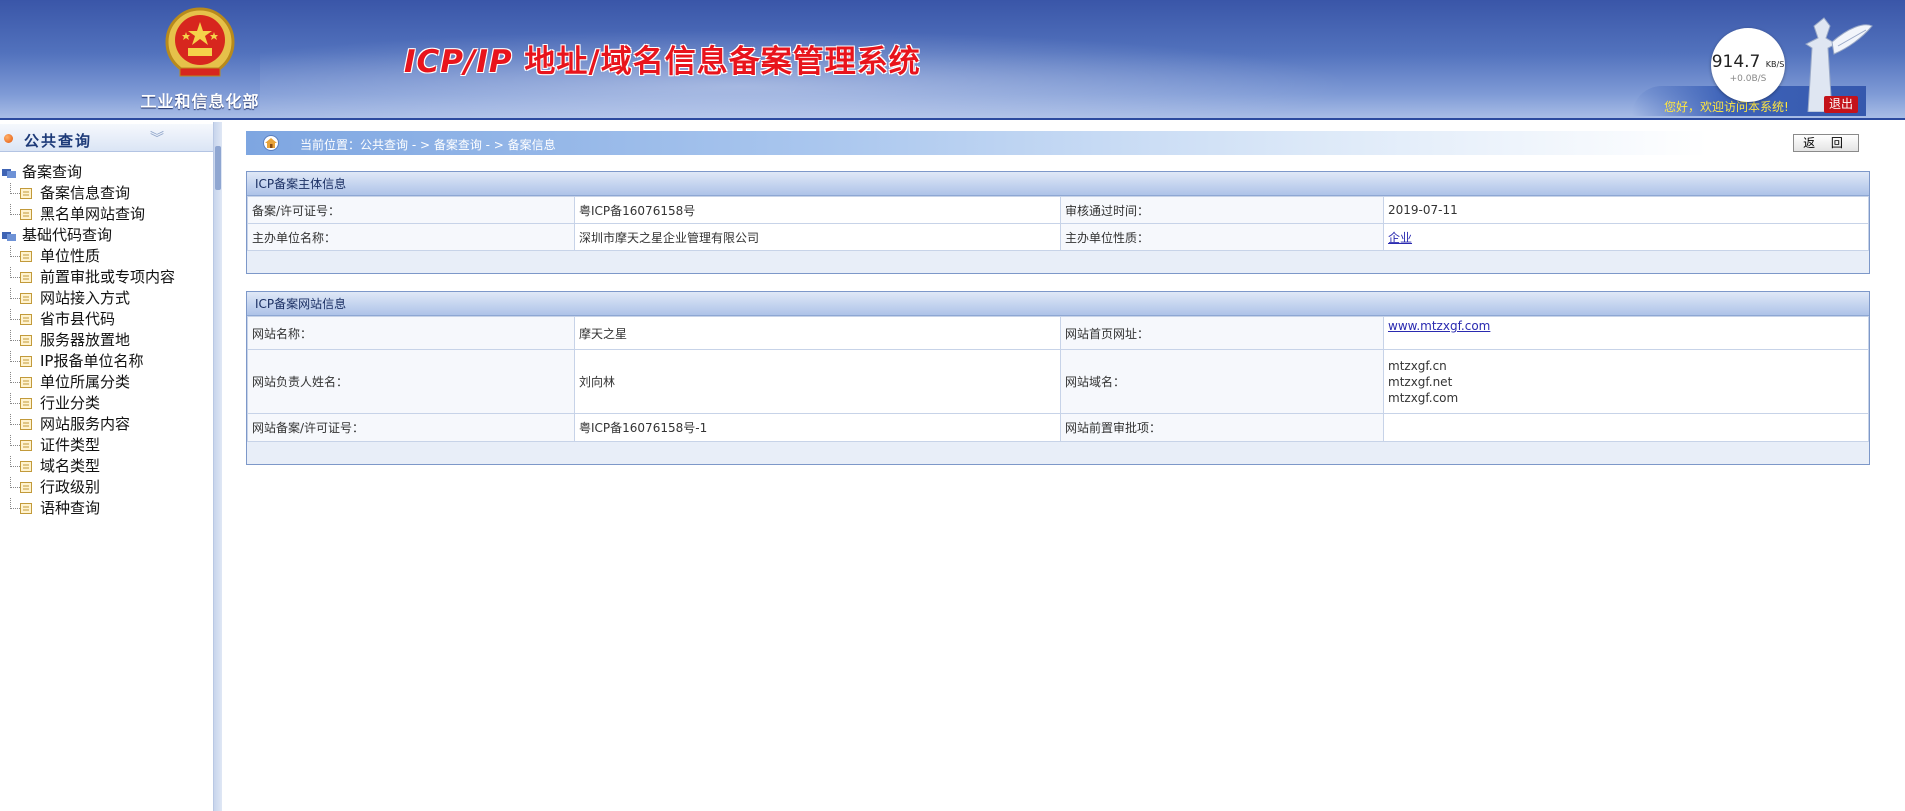 This screenshot has height=811, width=1905. Describe the element at coordinates (52, 172) in the screenshot. I see `tree-group-label: 备案查询` at that location.